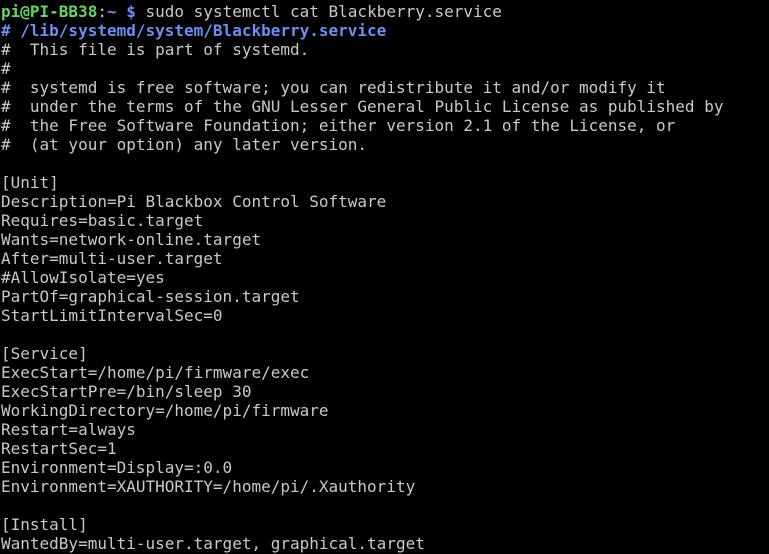 Image resolution: width=769 pixels, height=554 pixels. I want to click on output-line: Description=Pi Blackbox Control Software, so click(194, 201).